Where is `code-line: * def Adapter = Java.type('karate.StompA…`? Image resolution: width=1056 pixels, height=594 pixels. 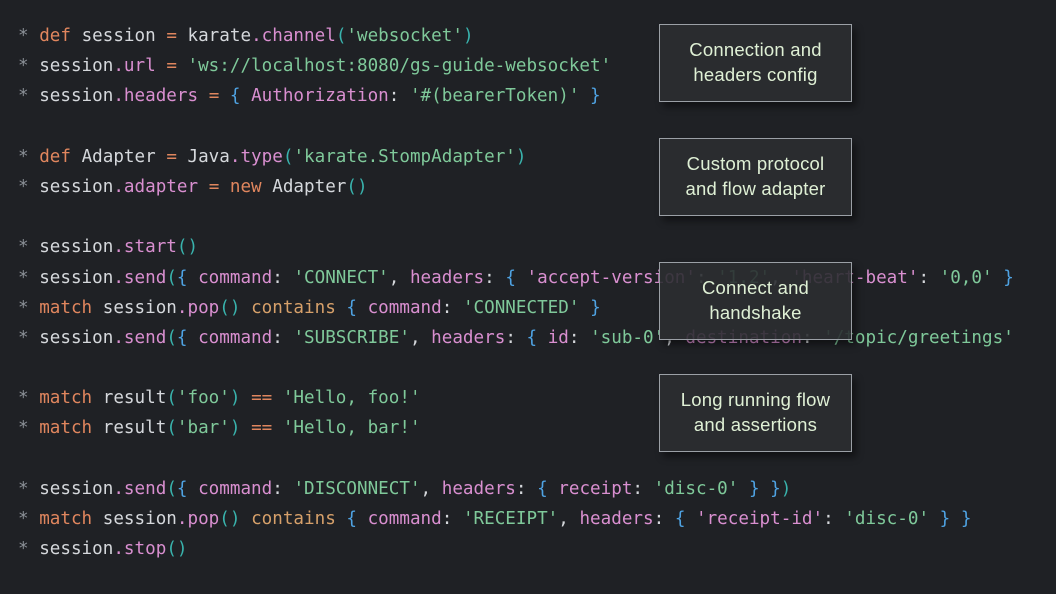
code-line: * def Adapter = Java.type('karate.StompA… is located at coordinates (272, 156).